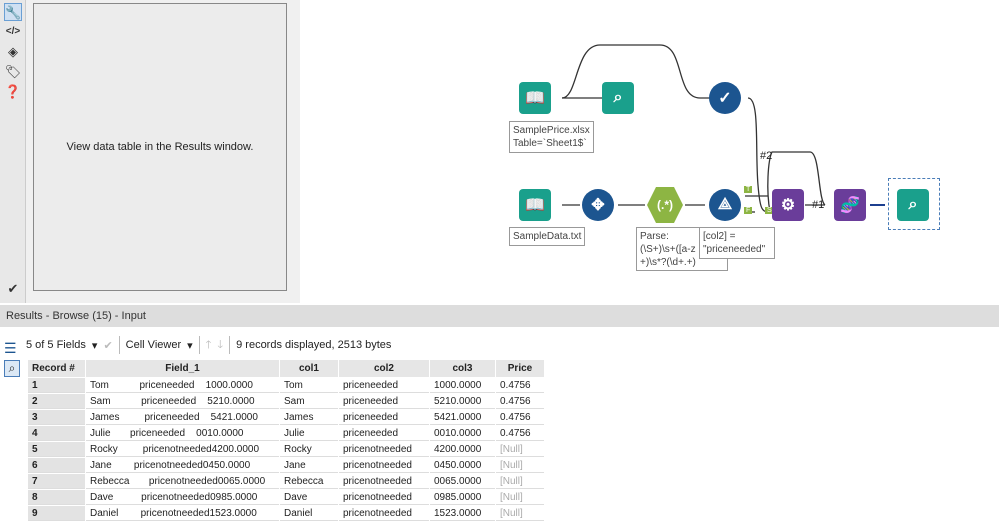 The width and height of the screenshot is (999, 530). I want to click on append-fields-tool: ✓, so click(725, 98).